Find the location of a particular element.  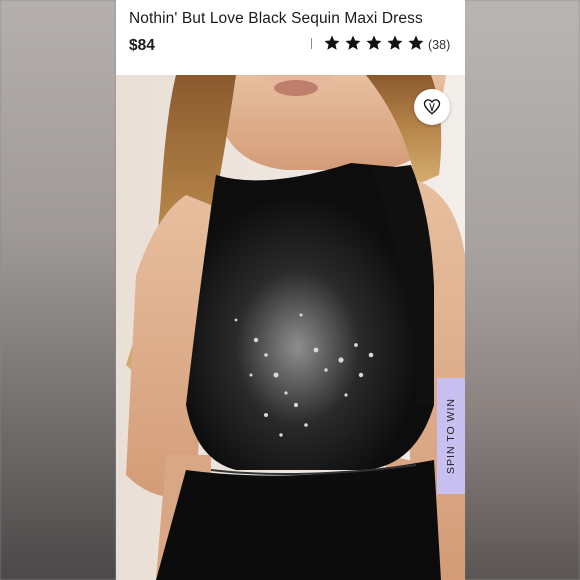

spin-to-win-label: SPIN TO WIN is located at coordinates (451, 436).